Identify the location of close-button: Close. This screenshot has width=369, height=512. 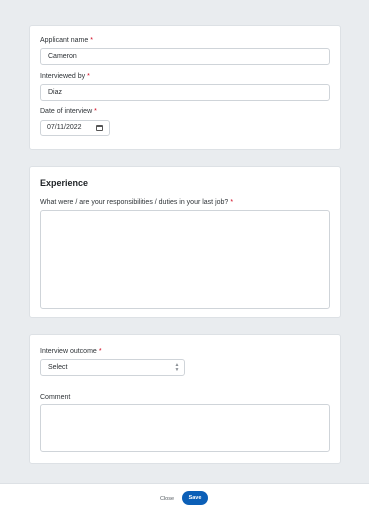
(167, 499).